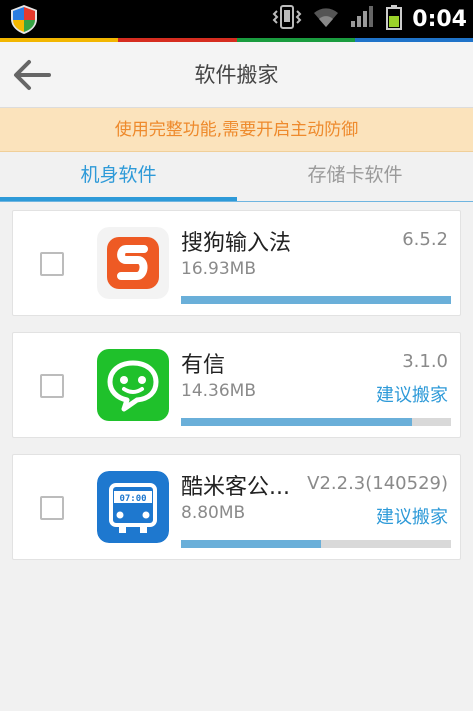 The height and width of the screenshot is (711, 473). What do you see at coordinates (203, 365) in the screenshot?
I see `app-name: 有信` at bounding box center [203, 365].